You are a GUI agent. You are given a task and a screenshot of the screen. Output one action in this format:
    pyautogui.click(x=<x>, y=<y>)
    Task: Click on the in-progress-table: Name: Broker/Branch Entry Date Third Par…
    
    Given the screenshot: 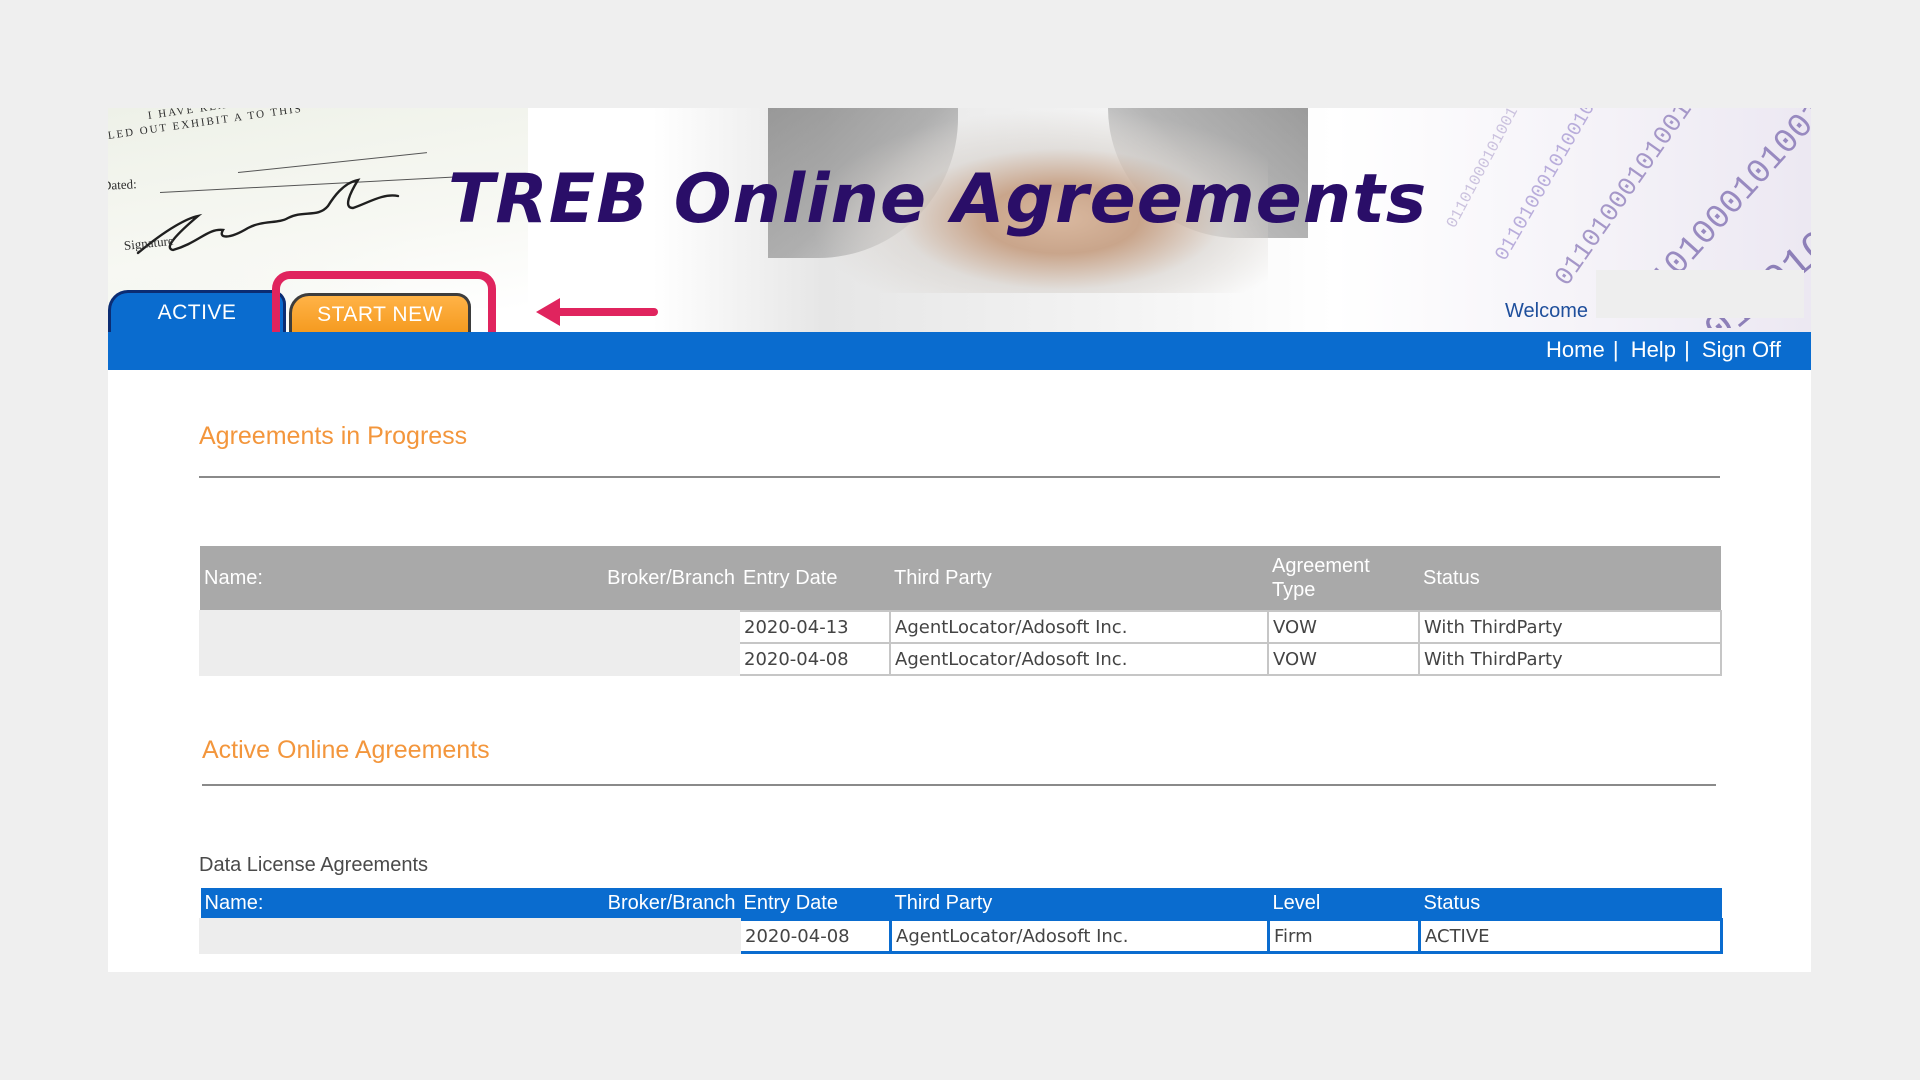 What is the action you would take?
    pyautogui.click(x=960, y=611)
    